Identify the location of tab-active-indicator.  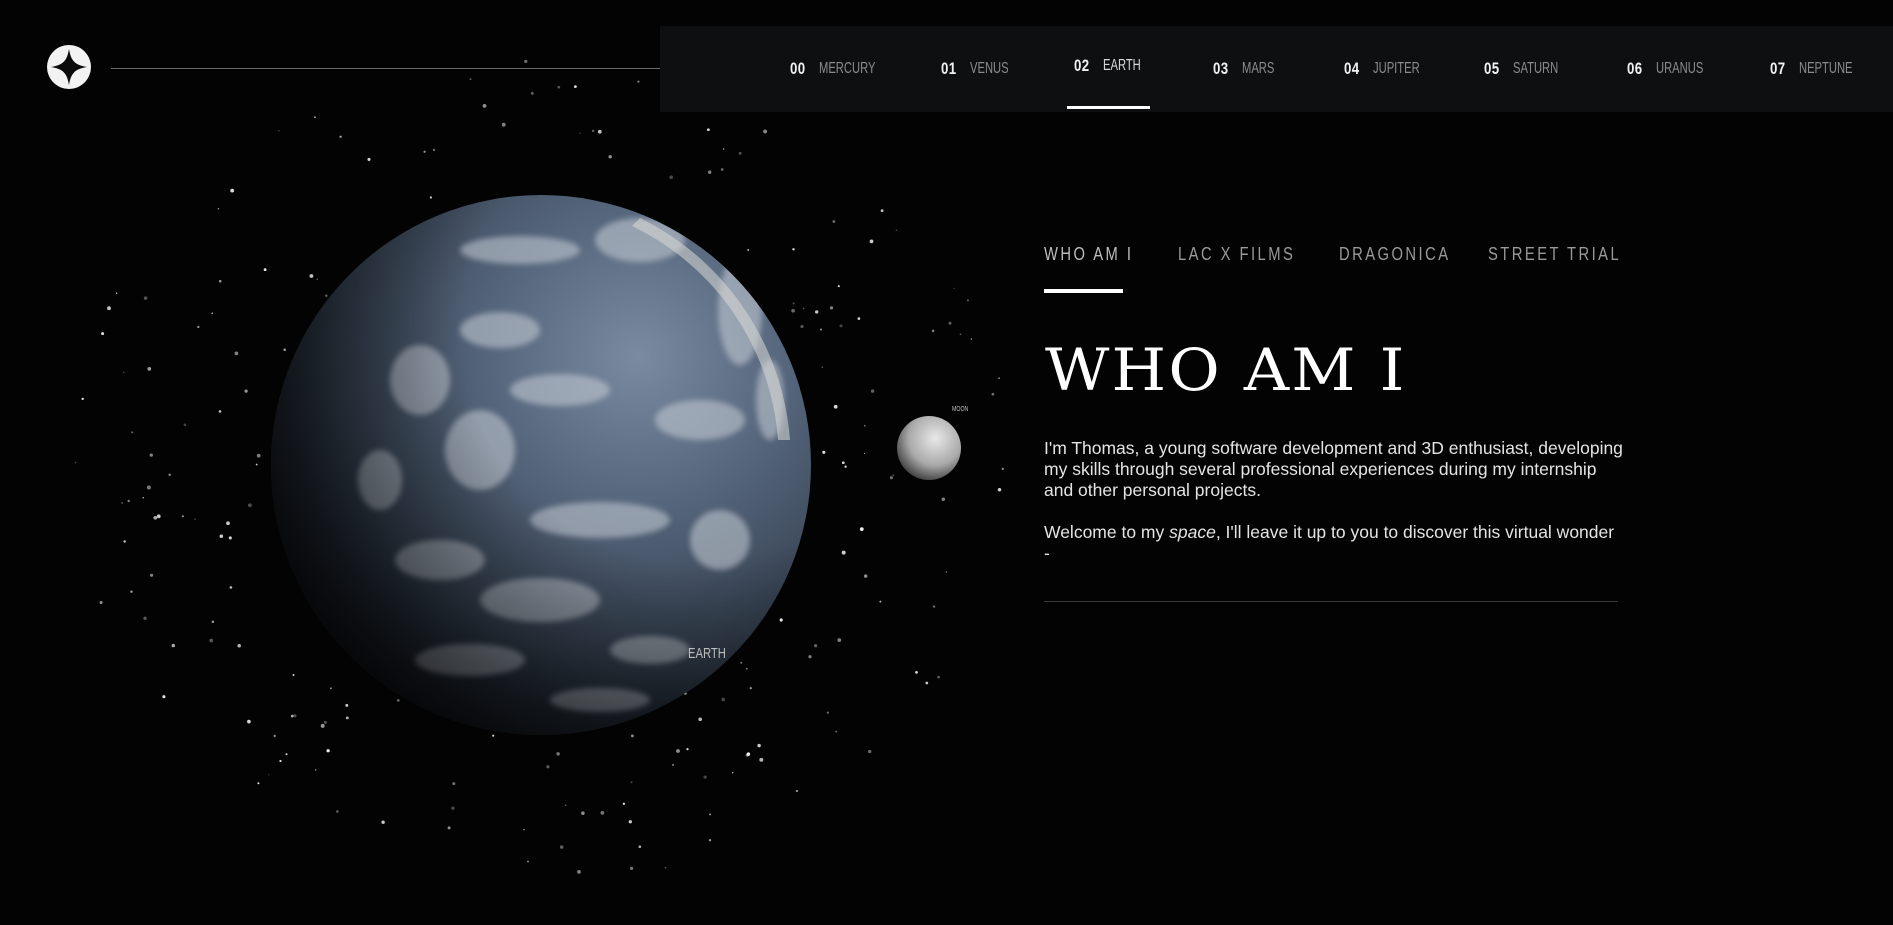
(1083, 291).